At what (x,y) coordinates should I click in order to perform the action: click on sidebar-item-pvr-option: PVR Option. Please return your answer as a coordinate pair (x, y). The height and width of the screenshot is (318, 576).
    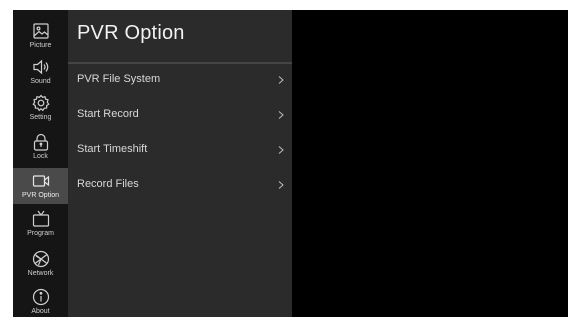
    Looking at the image, I should click on (40, 186).